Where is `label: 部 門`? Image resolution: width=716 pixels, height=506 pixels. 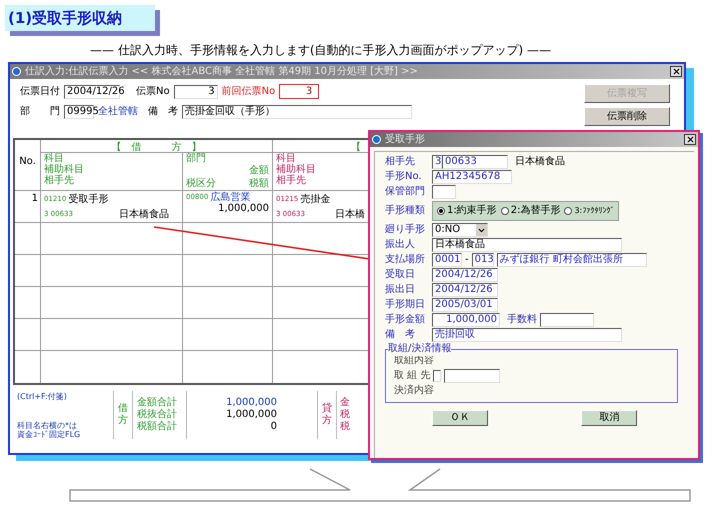
label: 部 門 is located at coordinates (40, 111).